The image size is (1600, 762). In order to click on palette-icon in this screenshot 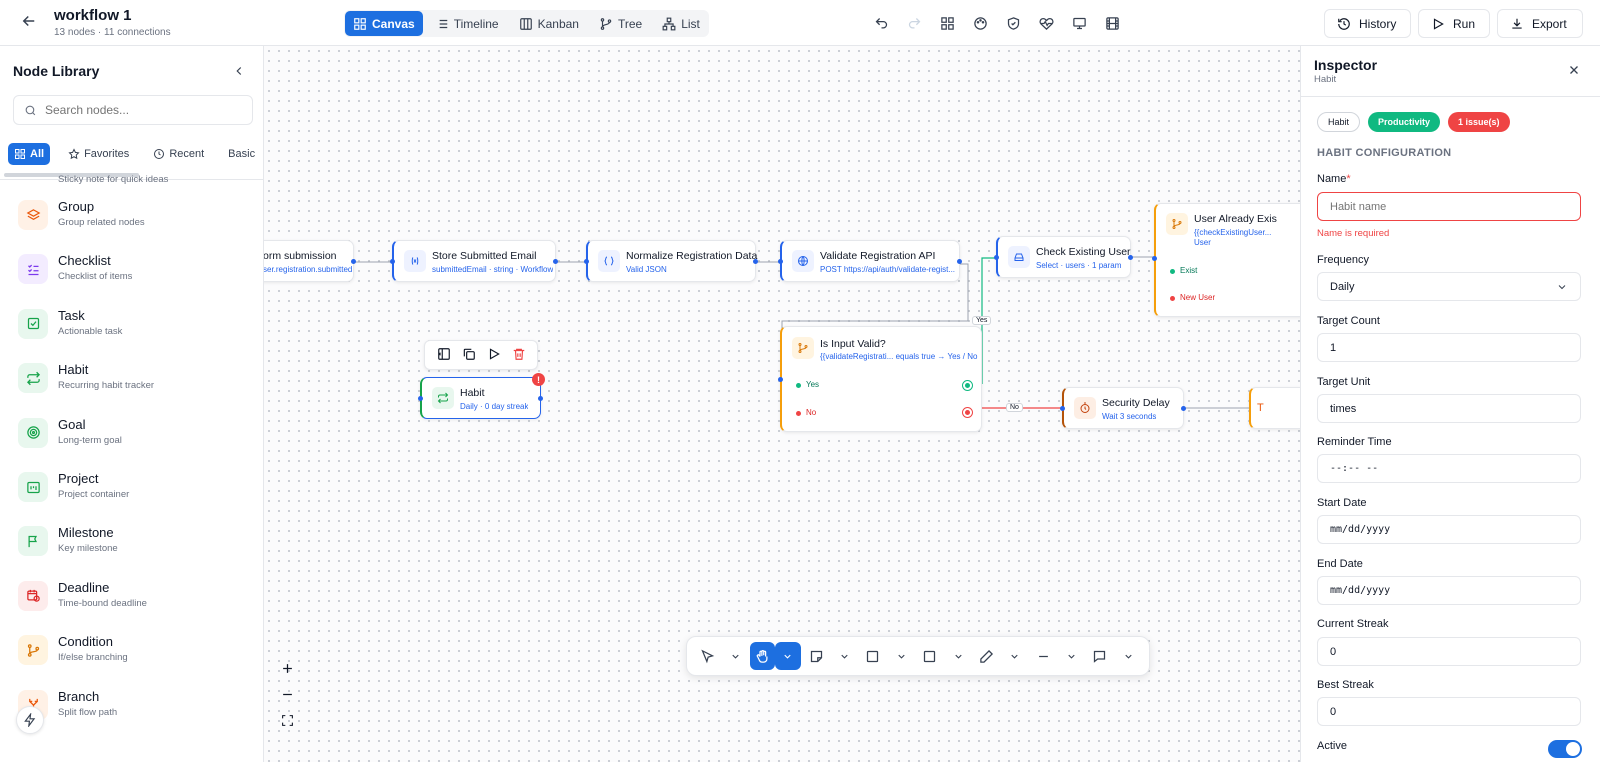, I will do `click(980, 23)`.